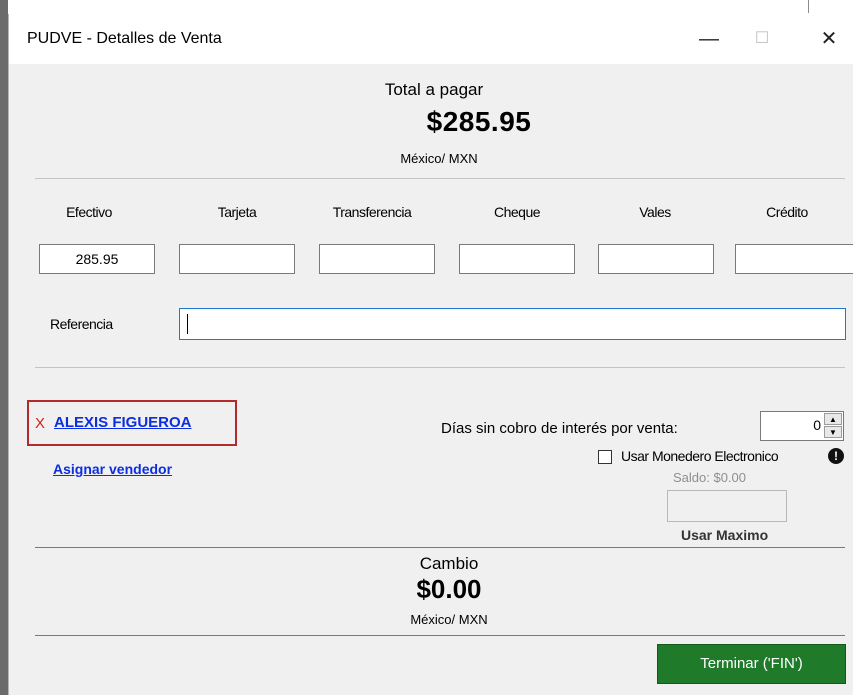 This screenshot has height=695, width=853. I want to click on background-top-strip, so click(426, 7).